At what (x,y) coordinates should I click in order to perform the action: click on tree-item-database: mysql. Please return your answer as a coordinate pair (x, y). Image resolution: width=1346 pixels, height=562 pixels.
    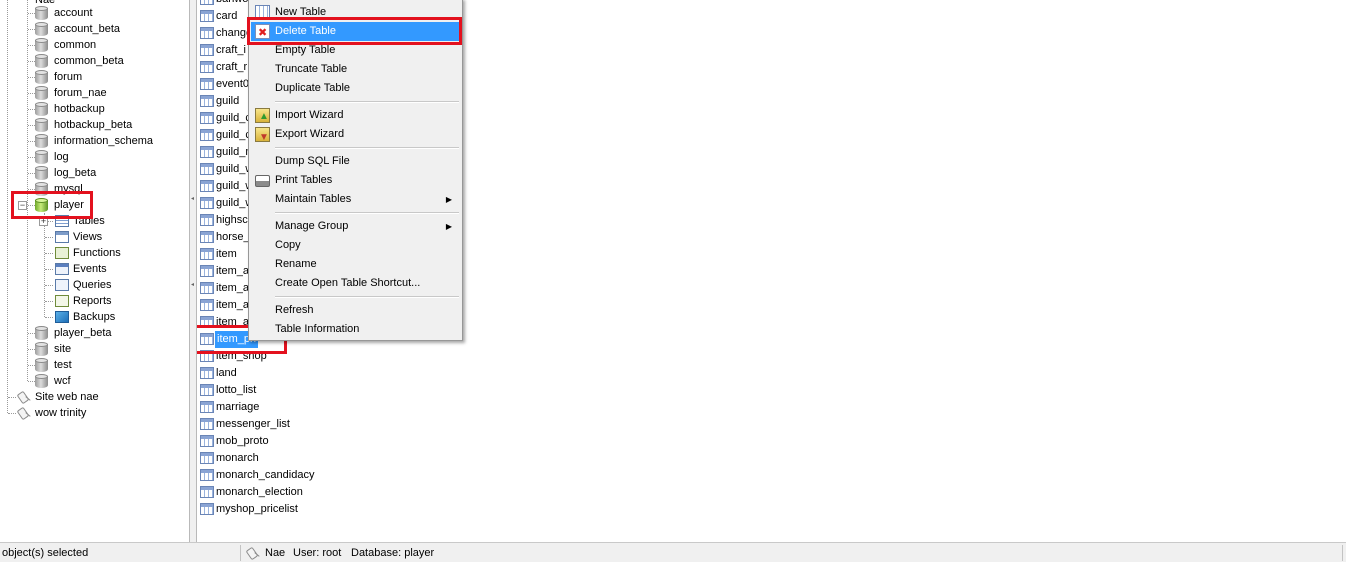
    Looking at the image, I should click on (94, 189).